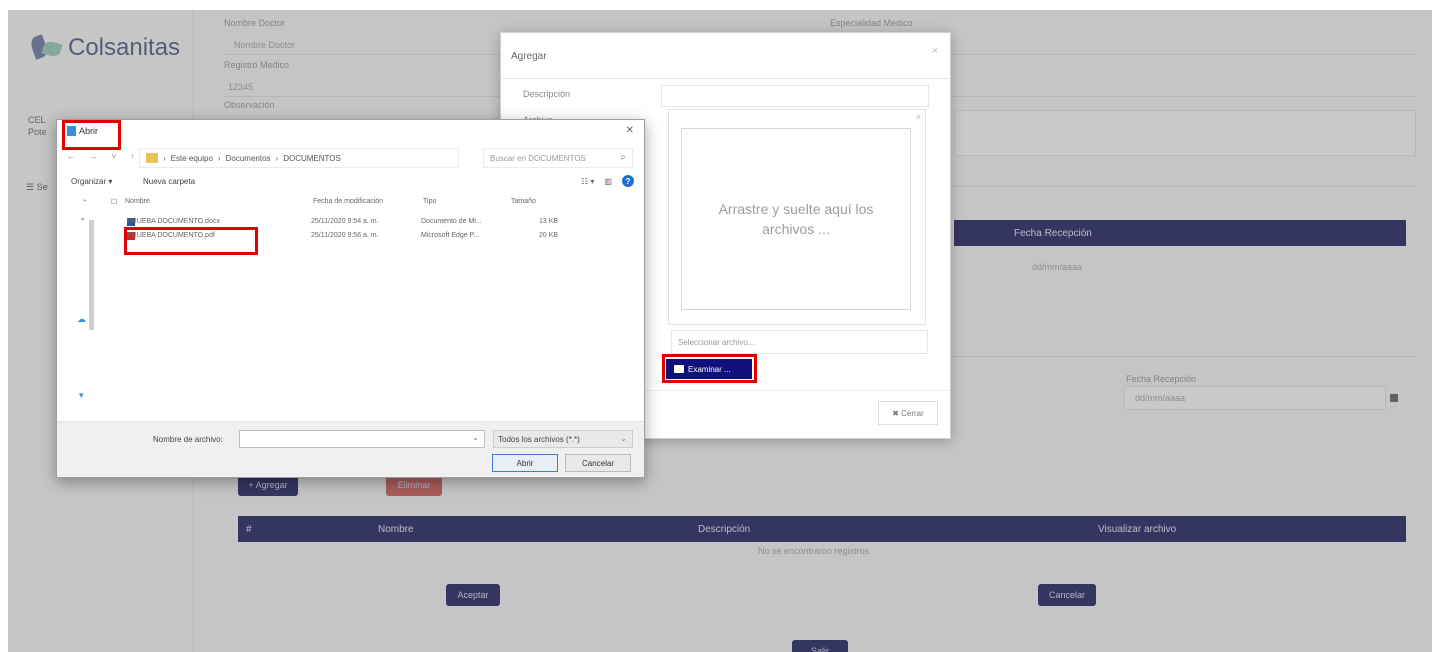 The height and width of the screenshot is (652, 1440). I want to click on view-controls: ☷ ▾ ▥ ?, so click(607, 181).